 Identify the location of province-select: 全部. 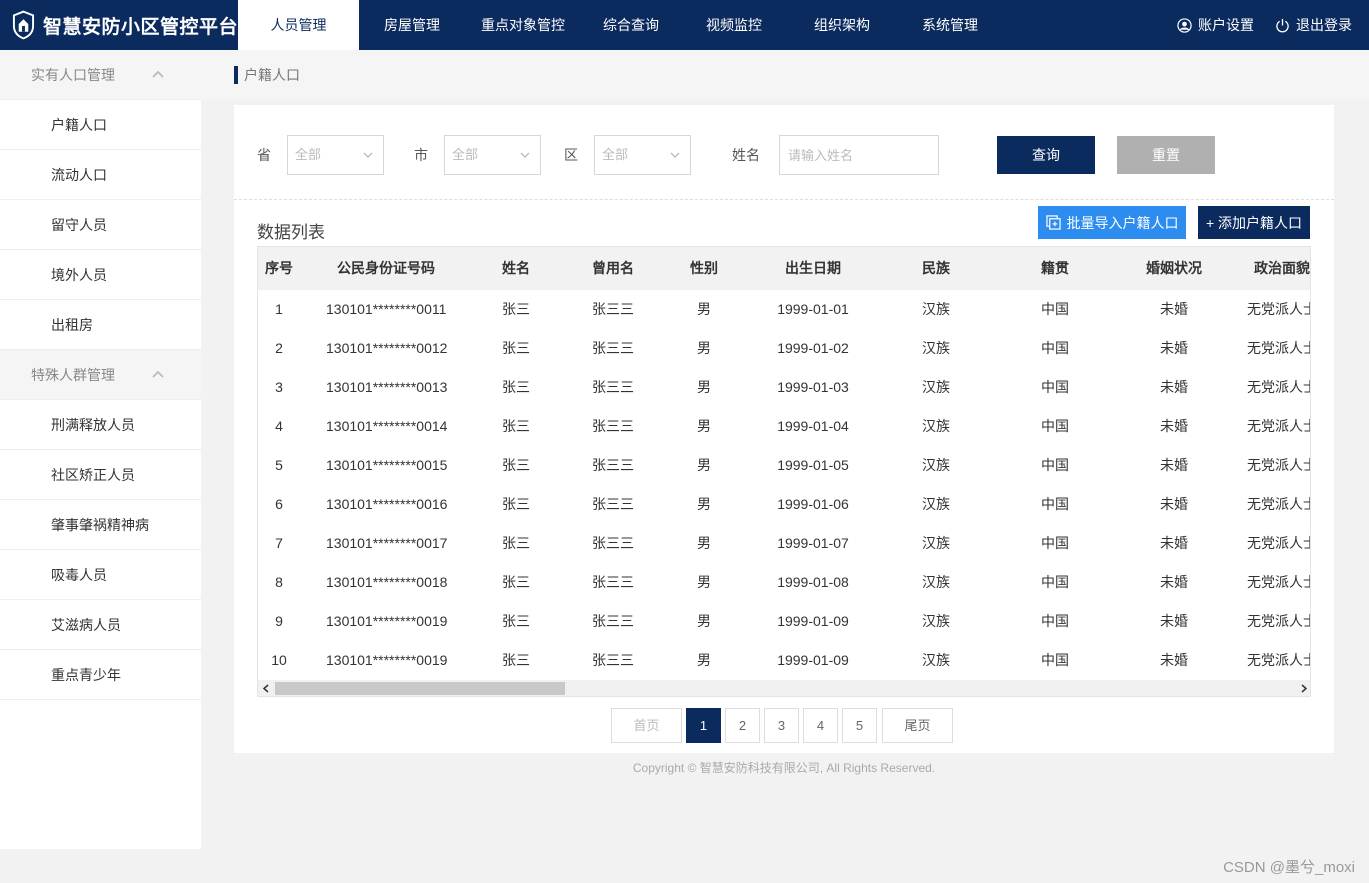
(335, 155).